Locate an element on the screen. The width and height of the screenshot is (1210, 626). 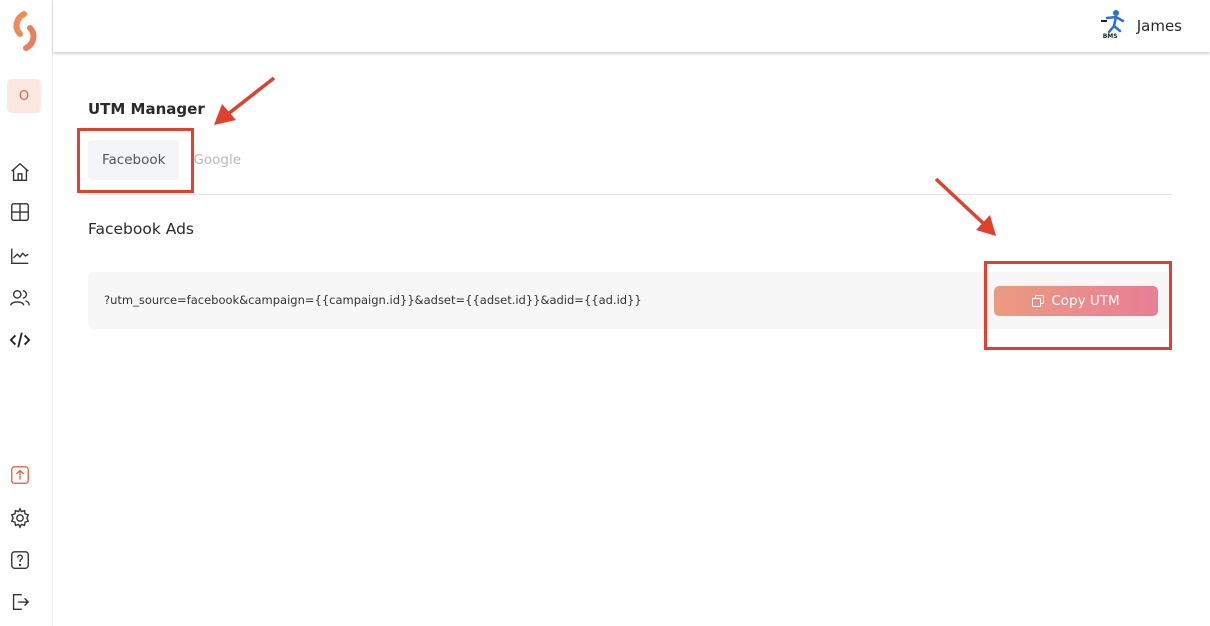
logout-icon is located at coordinates (20, 602).